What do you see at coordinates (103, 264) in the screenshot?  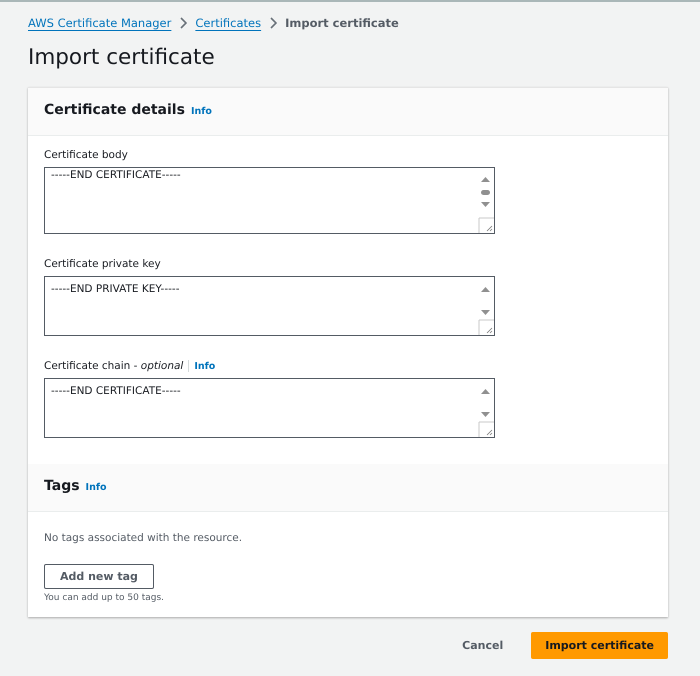 I see `field-label: Certificate private key` at bounding box center [103, 264].